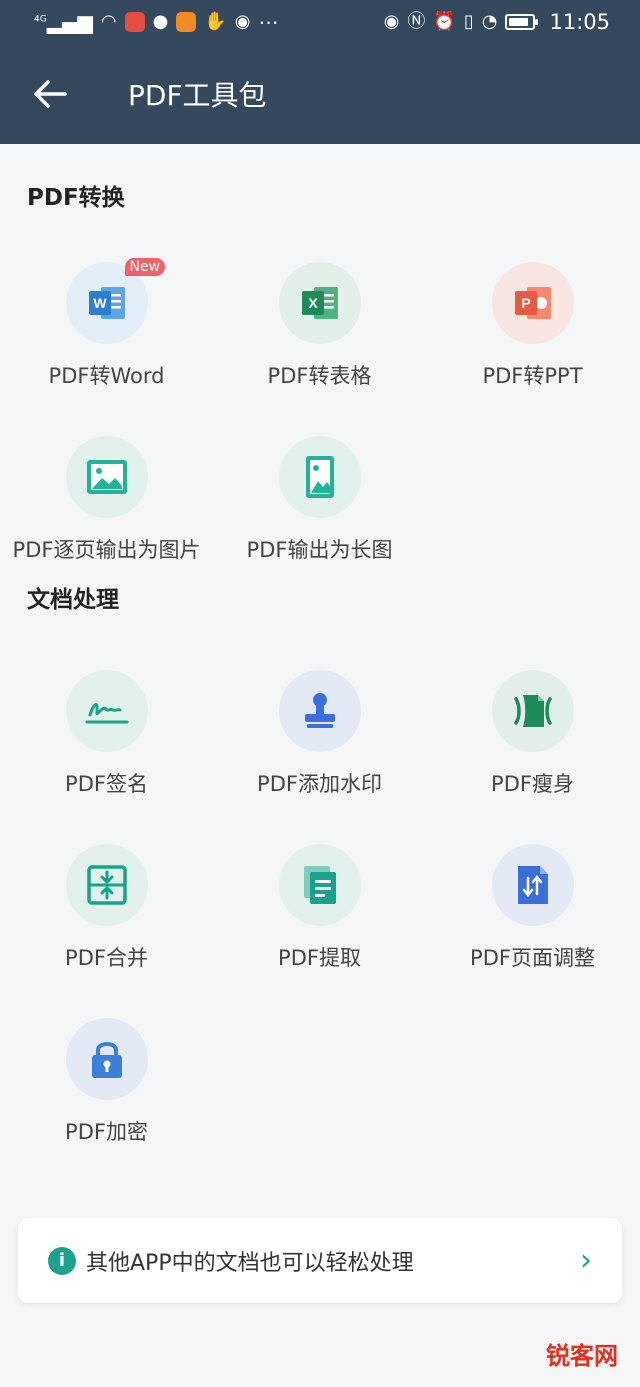 This screenshot has height=1387, width=640. What do you see at coordinates (532, 376) in the screenshot?
I see `tool-label: PDF转PPT` at bounding box center [532, 376].